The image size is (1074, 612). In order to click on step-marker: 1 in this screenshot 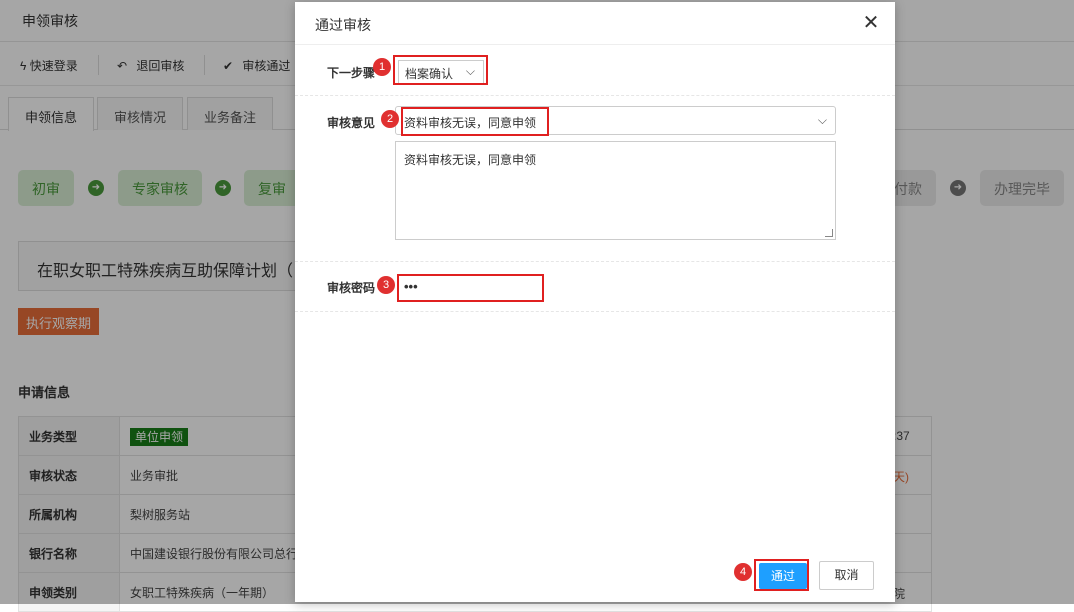, I will do `click(382, 67)`.